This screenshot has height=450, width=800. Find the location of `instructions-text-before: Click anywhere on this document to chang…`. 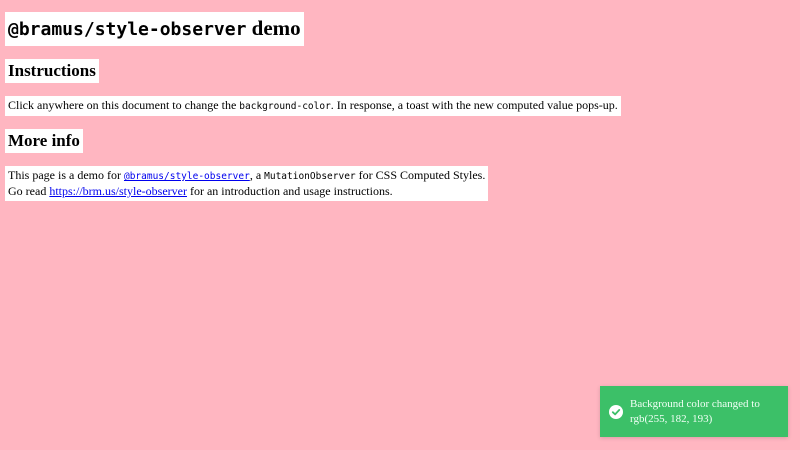

instructions-text-before: Click anywhere on this document to chang… is located at coordinates (124, 105).